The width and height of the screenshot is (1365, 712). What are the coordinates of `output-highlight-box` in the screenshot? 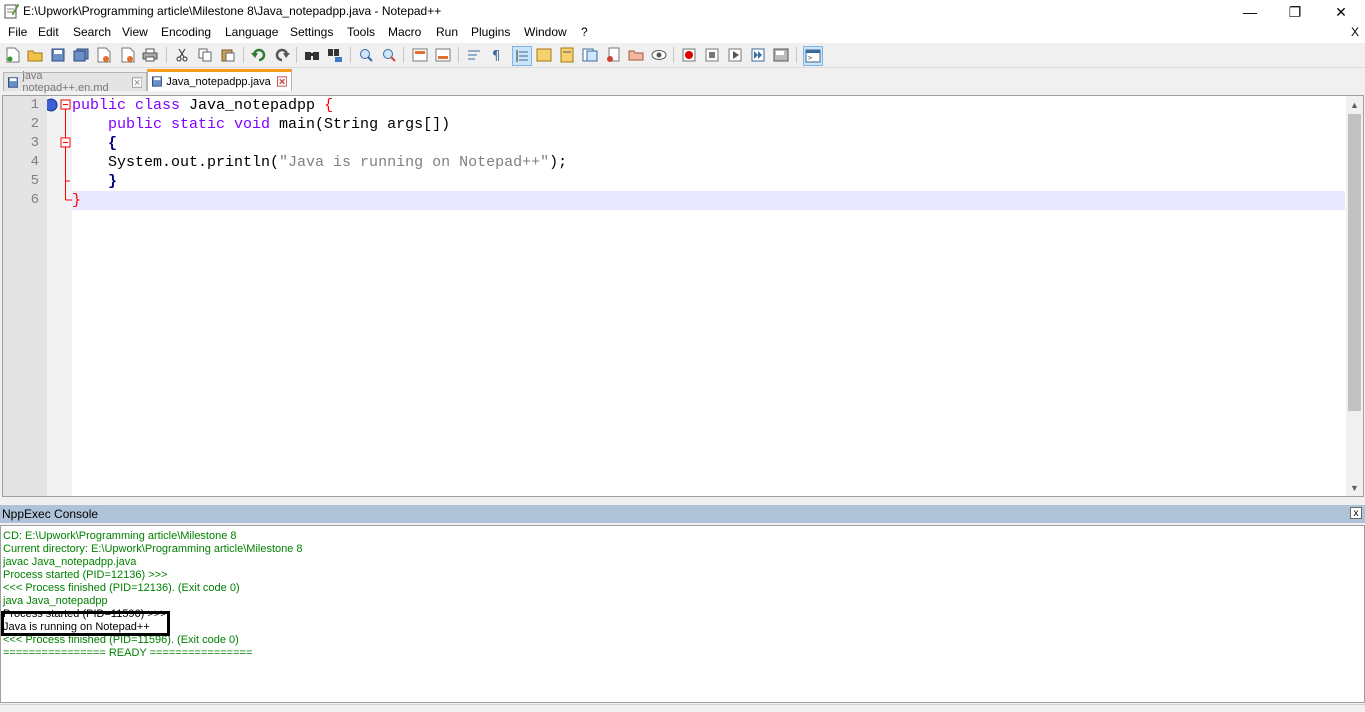 It's located at (85, 623).